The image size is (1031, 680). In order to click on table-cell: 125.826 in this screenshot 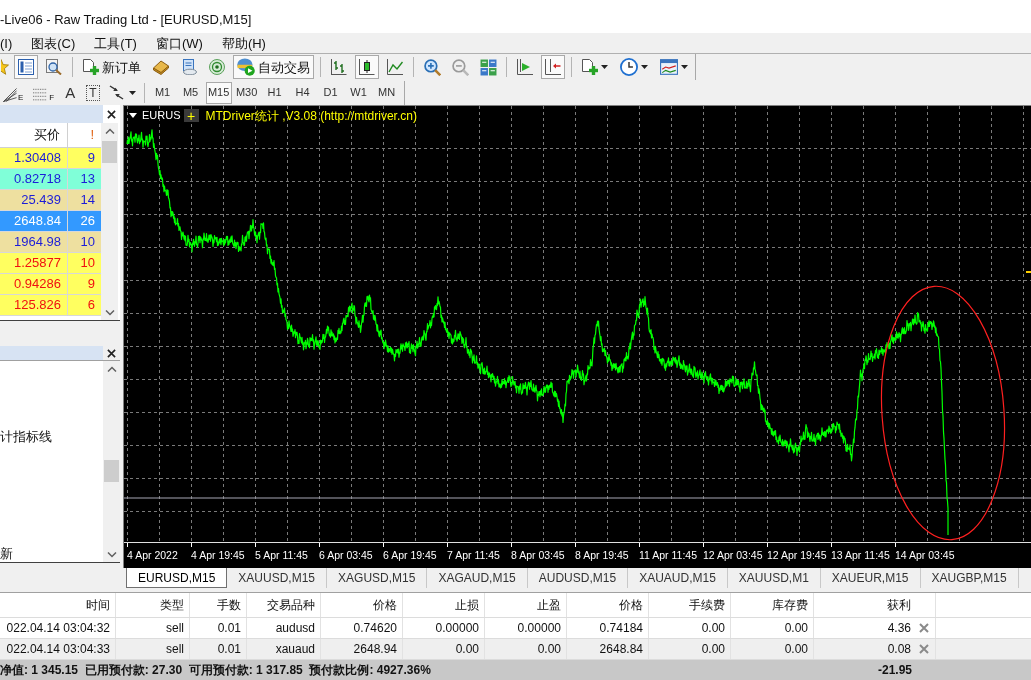, I will do `click(34, 305)`.